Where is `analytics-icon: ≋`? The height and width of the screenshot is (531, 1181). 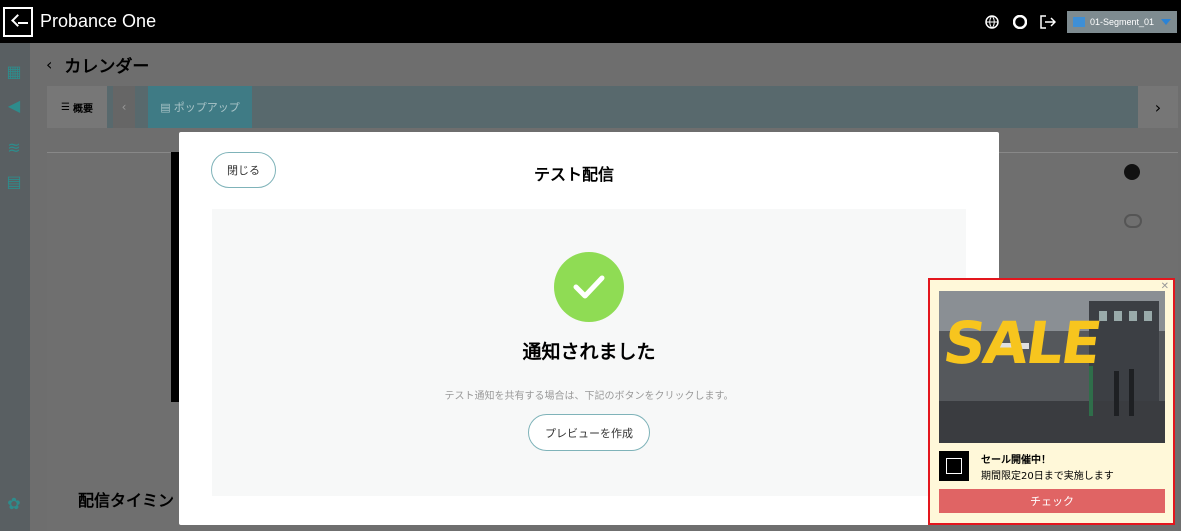 analytics-icon: ≋ is located at coordinates (14, 147).